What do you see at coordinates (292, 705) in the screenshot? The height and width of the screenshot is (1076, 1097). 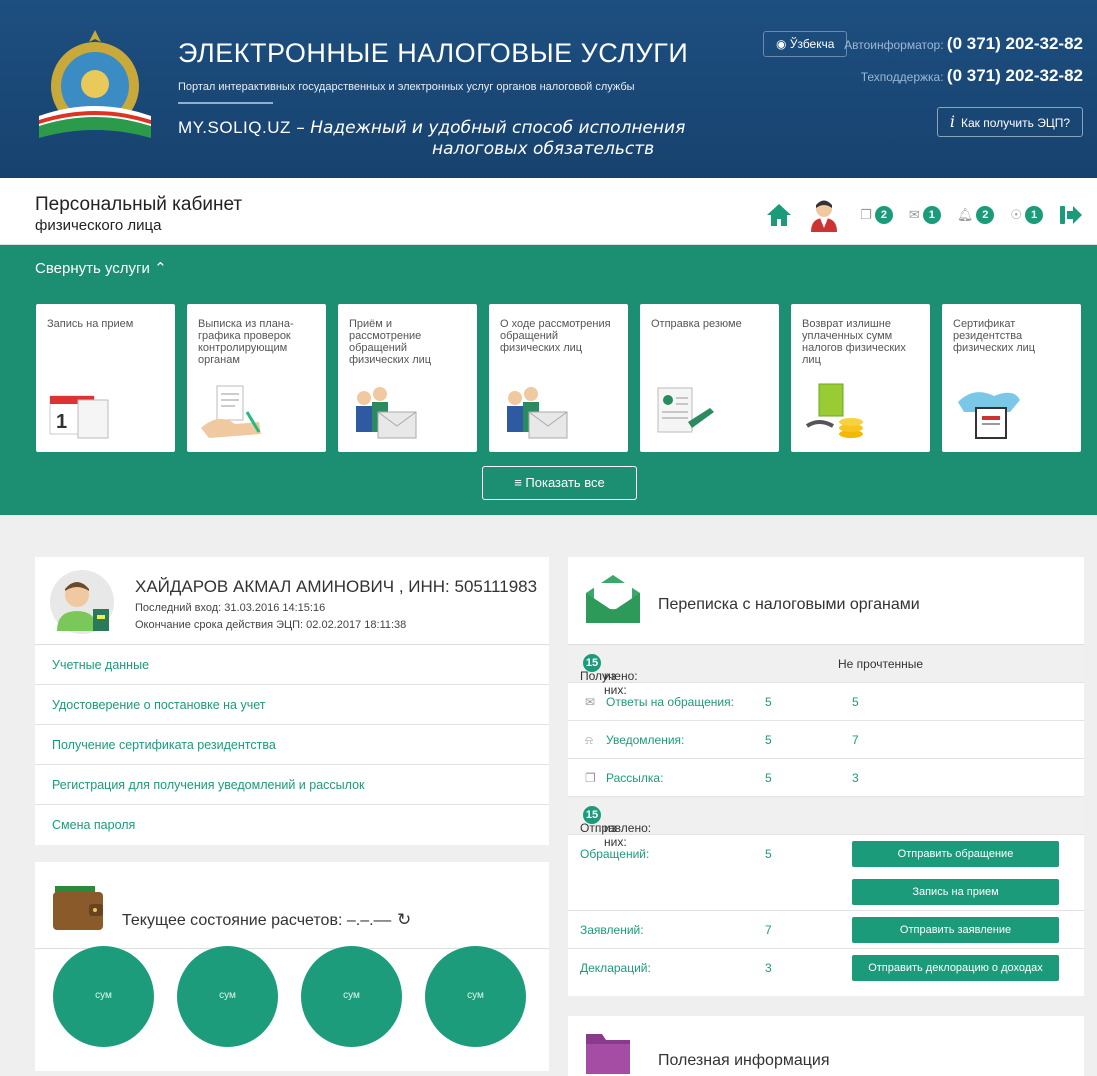 I see `link-registration-certificate: Удостоверение о постановке на учет` at bounding box center [292, 705].